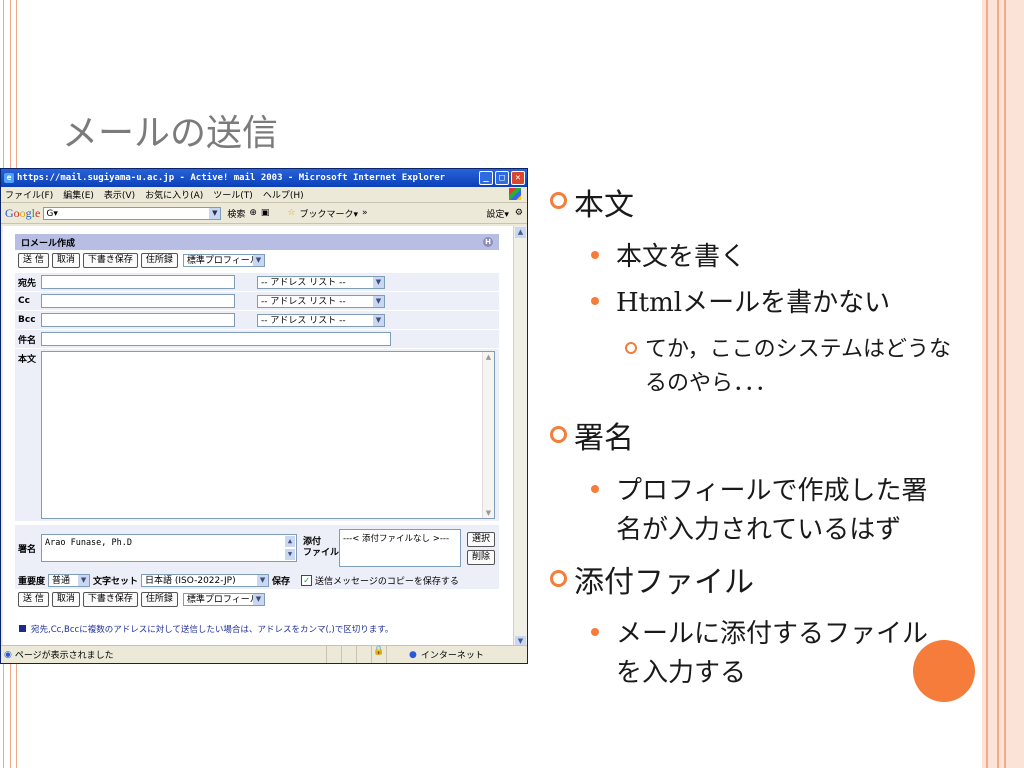  What do you see at coordinates (798, 349) in the screenshot?
I see `bullet-system-note-1: てか，ここのシステムはどうな` at bounding box center [798, 349].